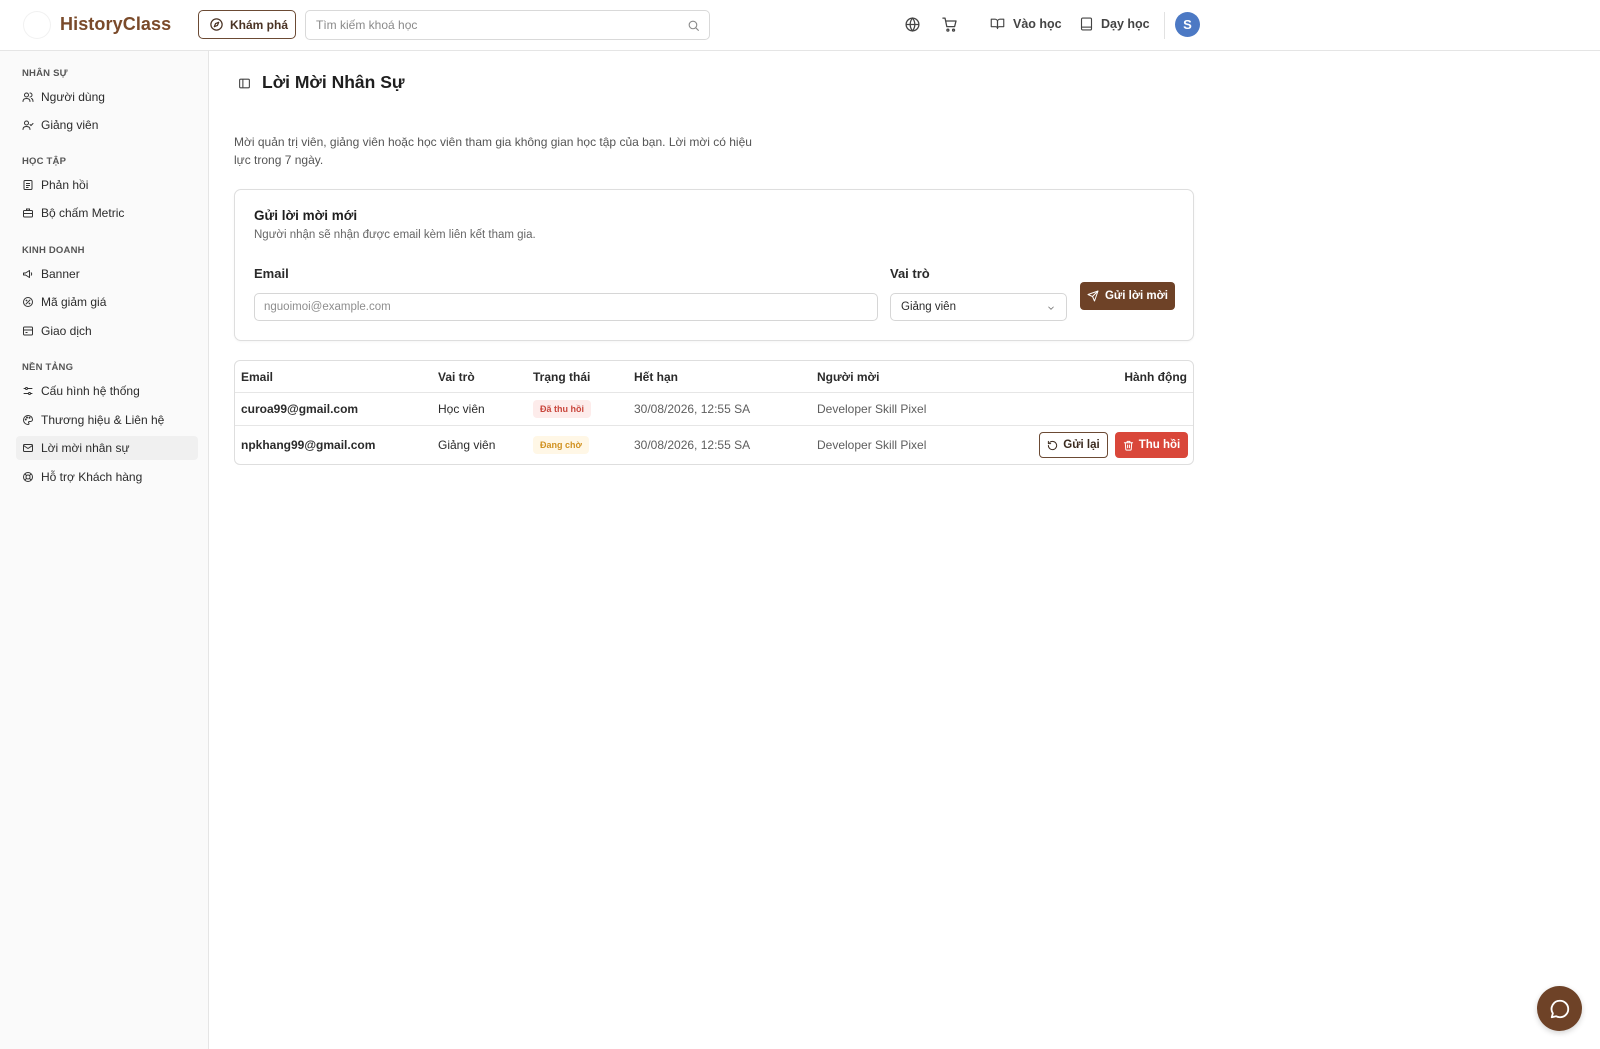 This screenshot has height=1049, width=1600. What do you see at coordinates (1164, 25) in the screenshot?
I see `header-divider` at bounding box center [1164, 25].